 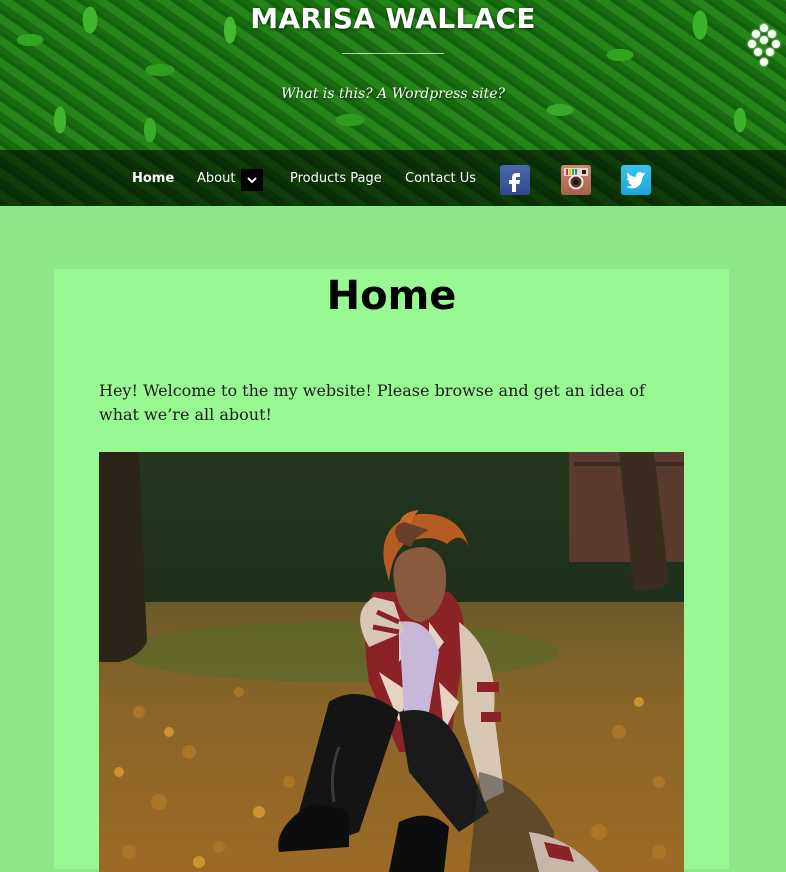 What do you see at coordinates (393, 178) in the screenshot?
I see `main-navigation: Home About Products Page Contact Us` at bounding box center [393, 178].